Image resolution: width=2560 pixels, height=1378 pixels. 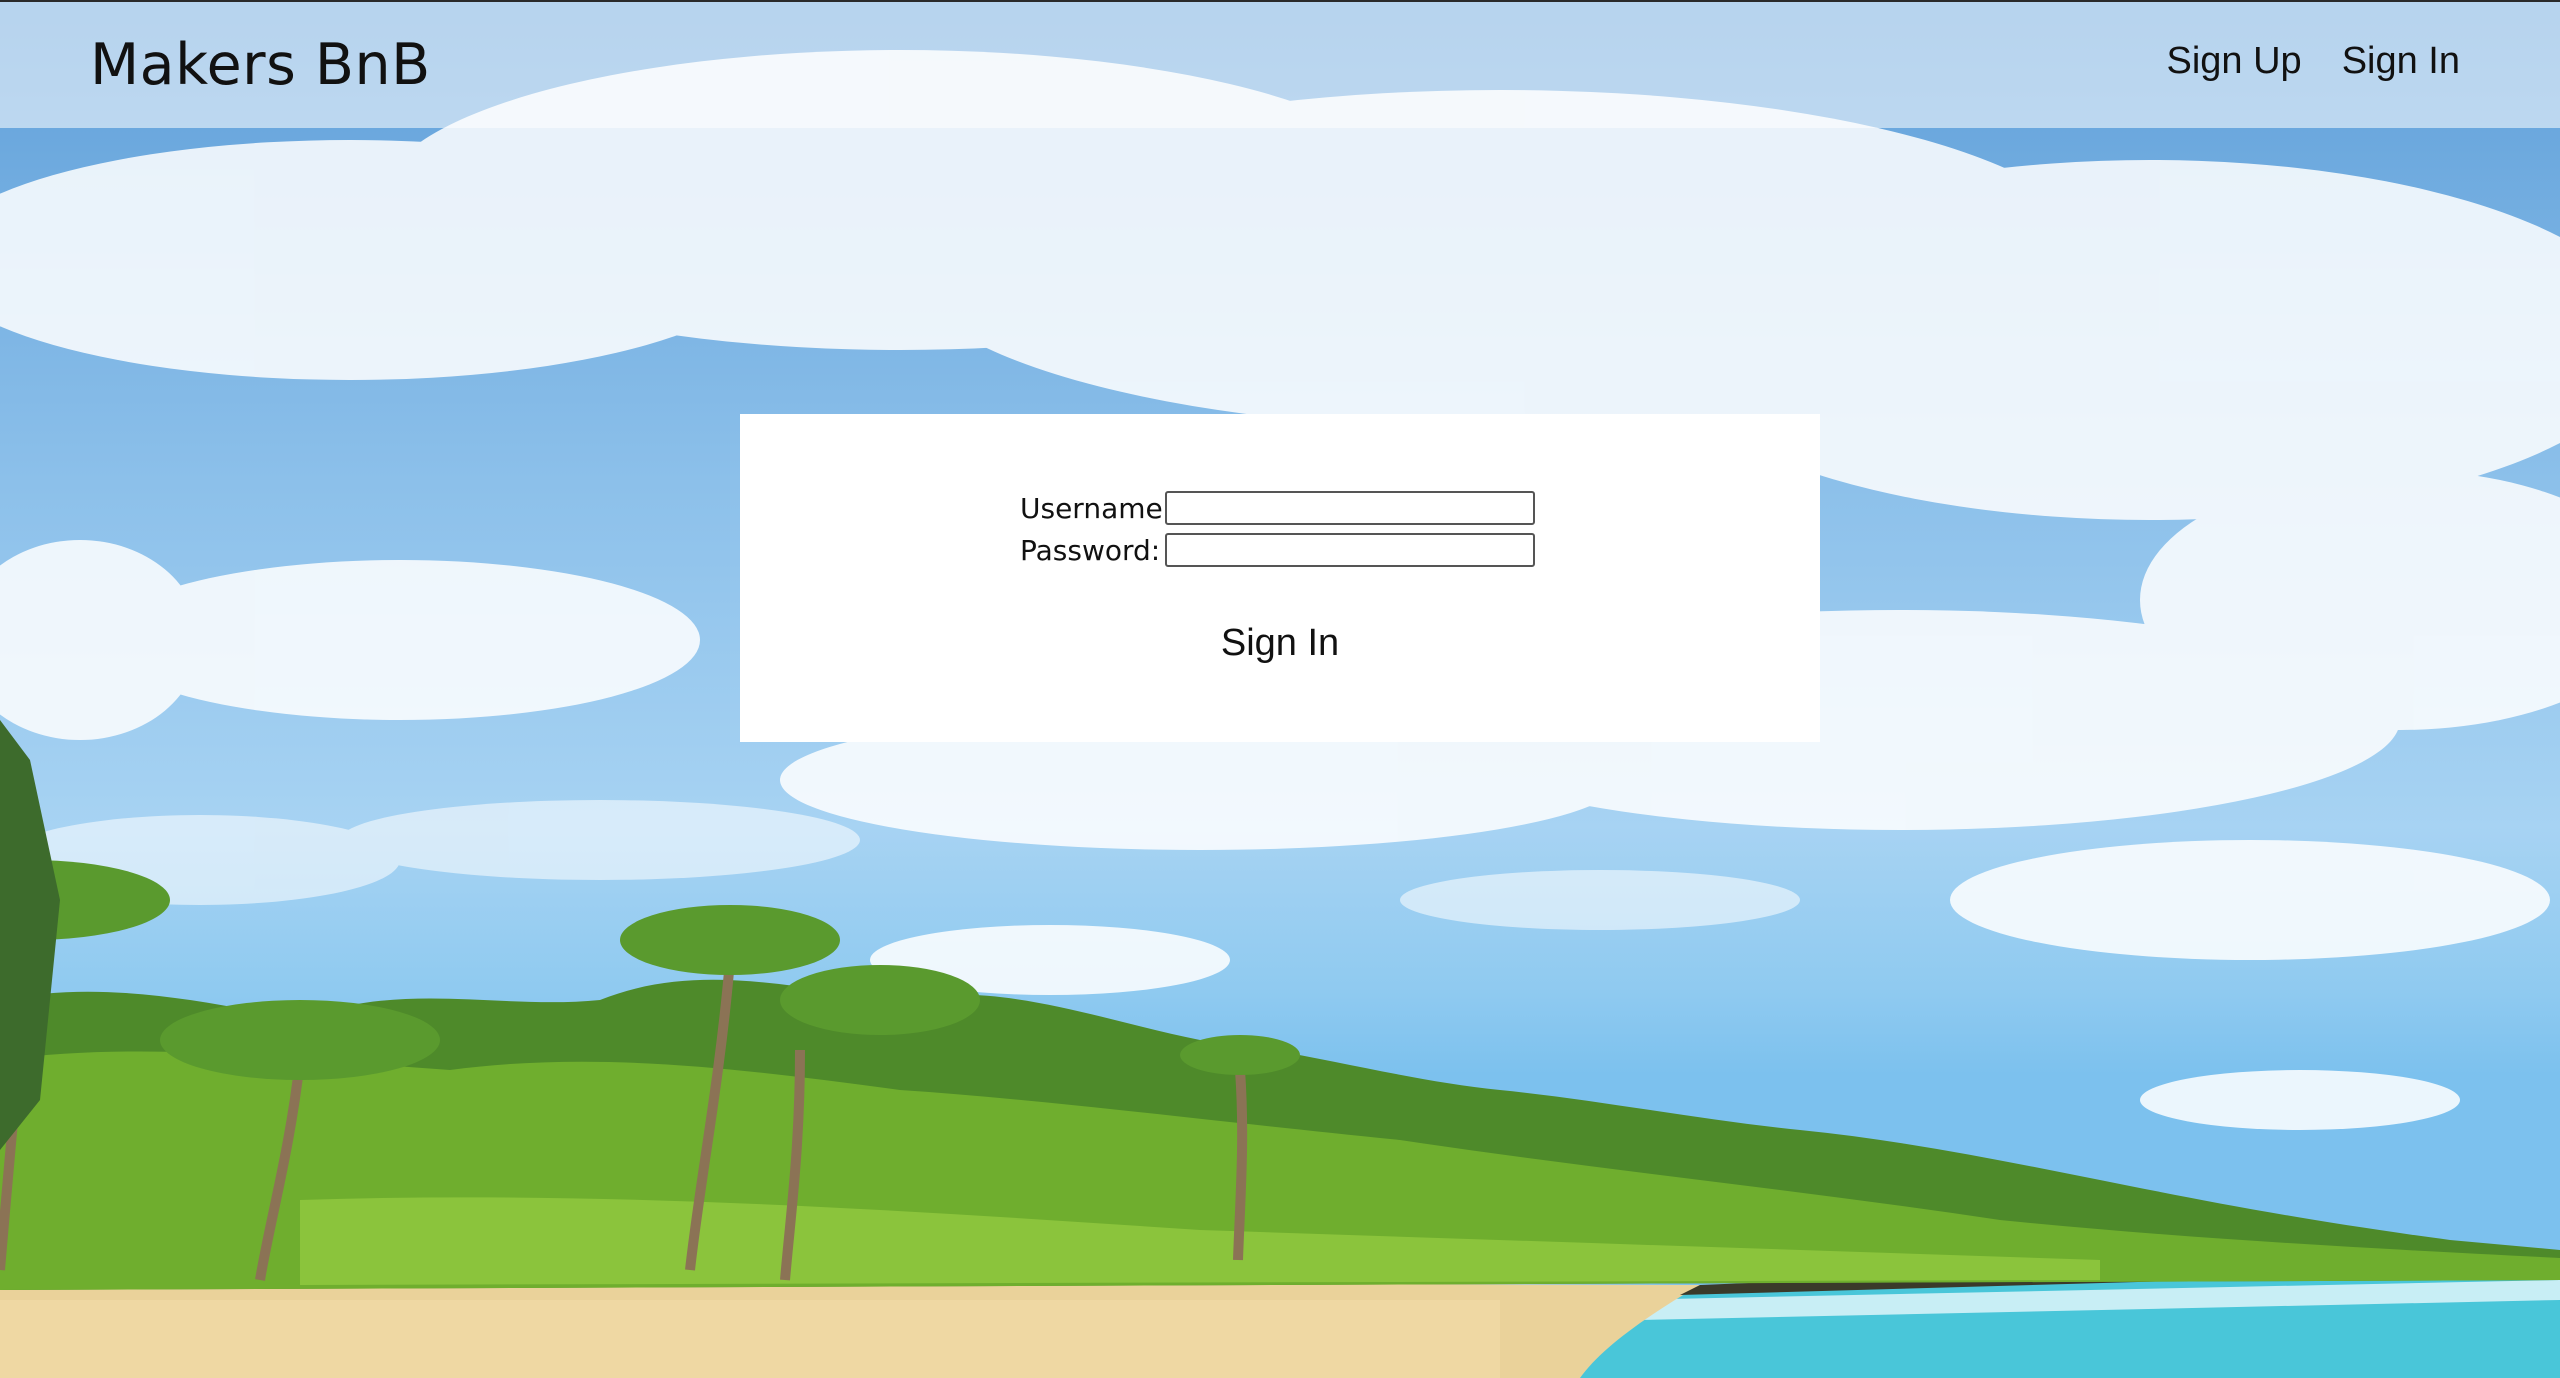 What do you see at coordinates (1280, 578) in the screenshot?
I see `sign-in-card: Username: Password: Sign In` at bounding box center [1280, 578].